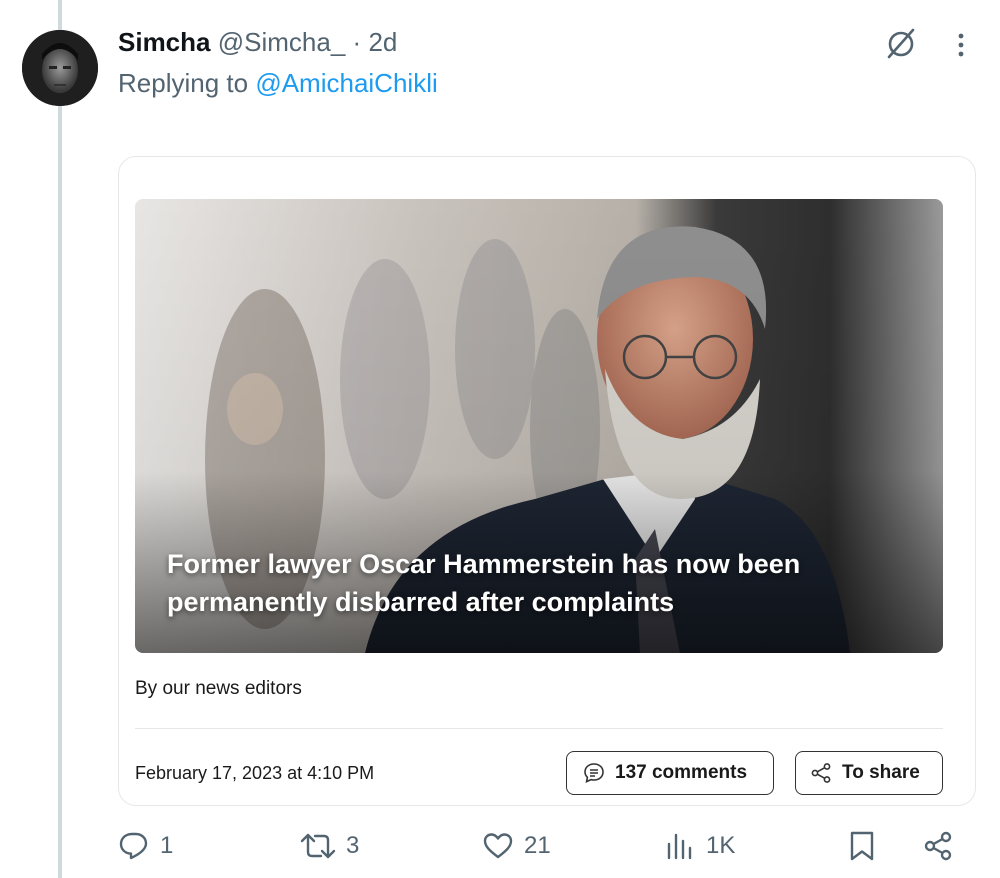 The width and height of the screenshot is (1000, 878). What do you see at coordinates (594, 773) in the screenshot?
I see `comment-bubble-icon` at bounding box center [594, 773].